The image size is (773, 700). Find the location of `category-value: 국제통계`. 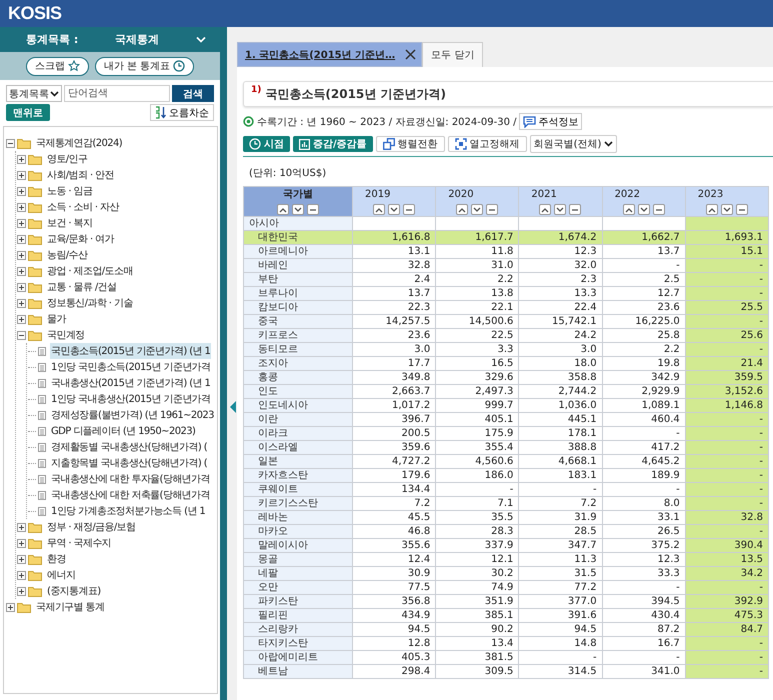

category-value: 국제통계 is located at coordinates (137, 39).